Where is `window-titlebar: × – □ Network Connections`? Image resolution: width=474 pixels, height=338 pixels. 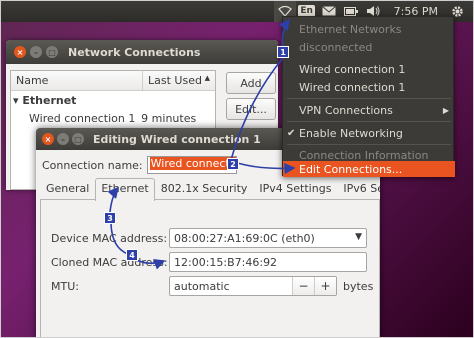 window-titlebar: × – □ Network Connections is located at coordinates (142, 52).